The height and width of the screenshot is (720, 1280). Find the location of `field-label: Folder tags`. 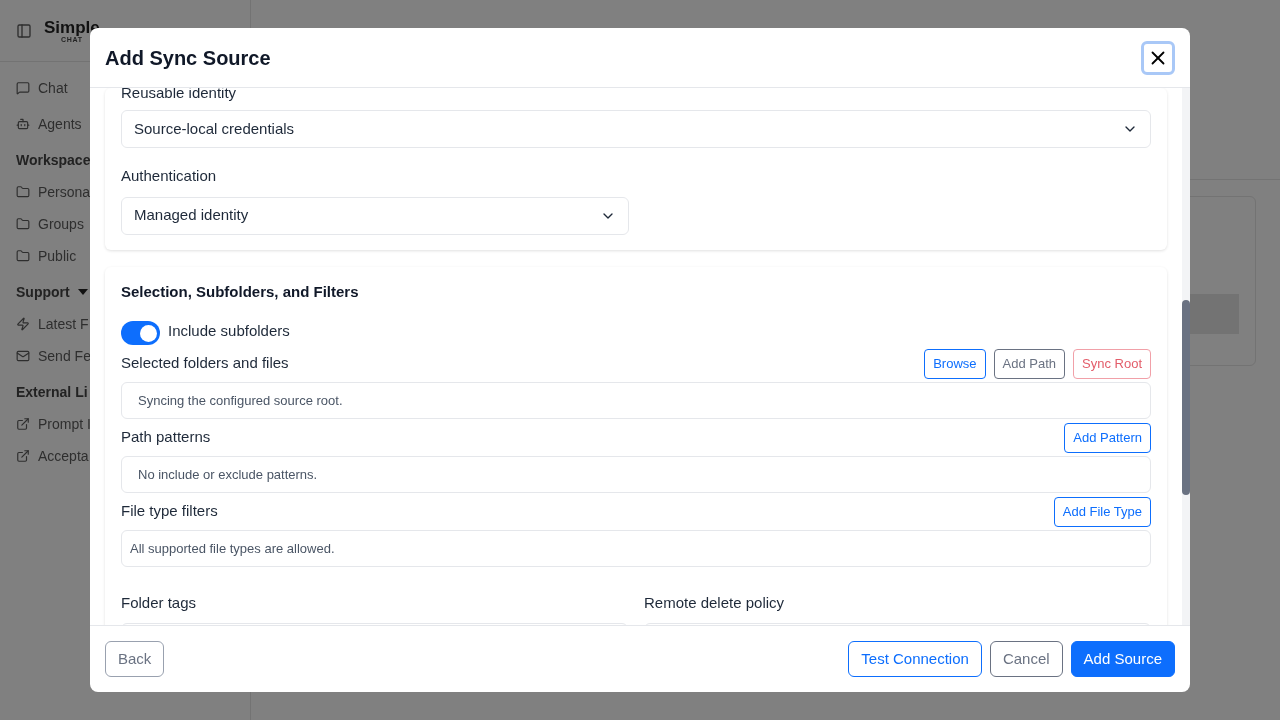

field-label: Folder tags is located at coordinates (159, 603).